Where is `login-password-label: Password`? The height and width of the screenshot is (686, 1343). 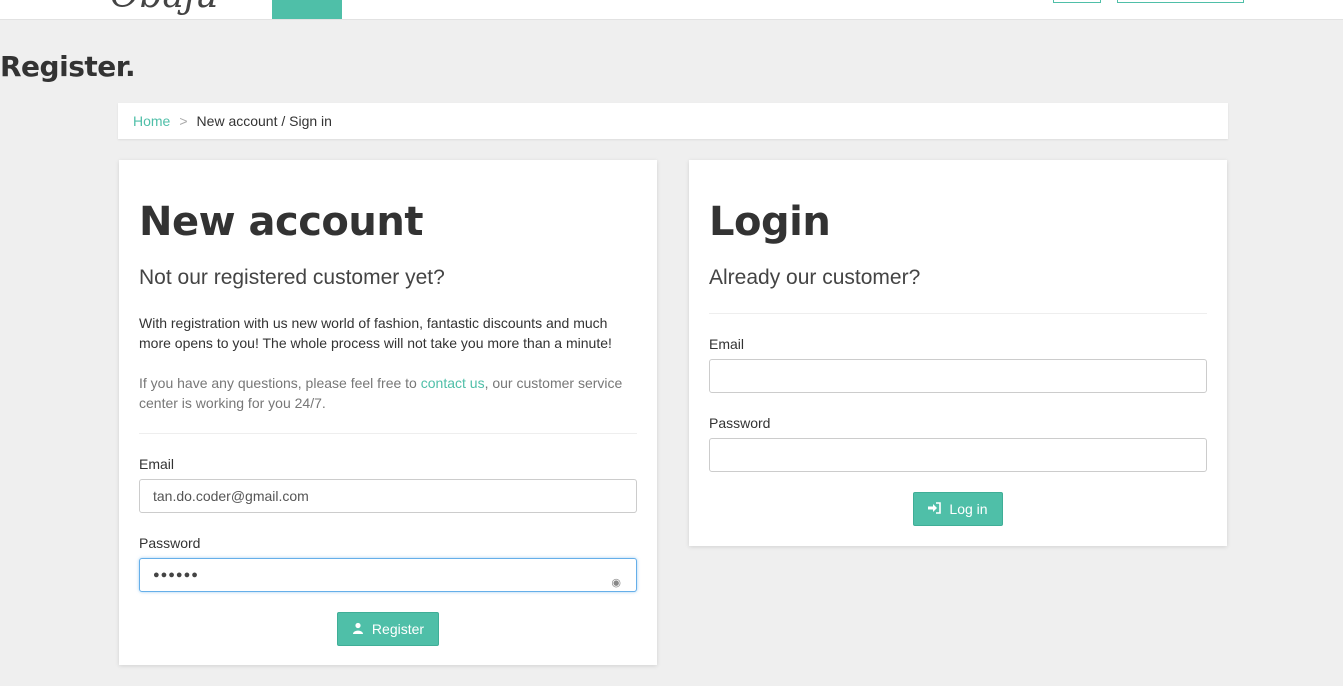
login-password-label: Password is located at coordinates (740, 423).